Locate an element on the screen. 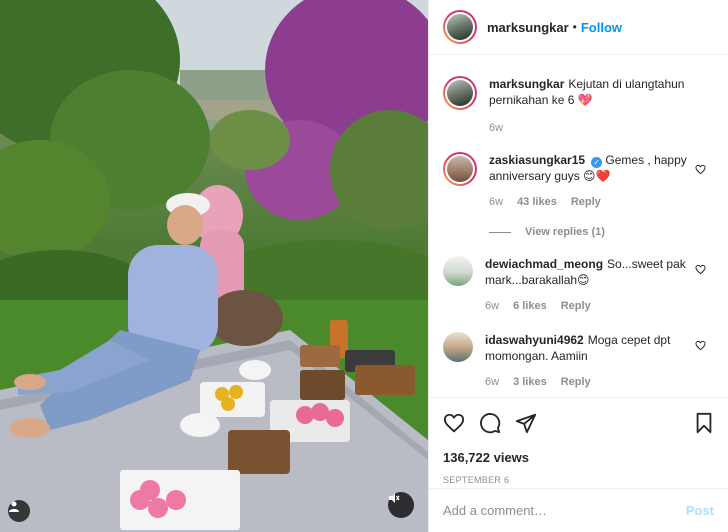 This screenshot has width=728, height=532. view-replies-button: View replies (1) is located at coordinates (601, 232).